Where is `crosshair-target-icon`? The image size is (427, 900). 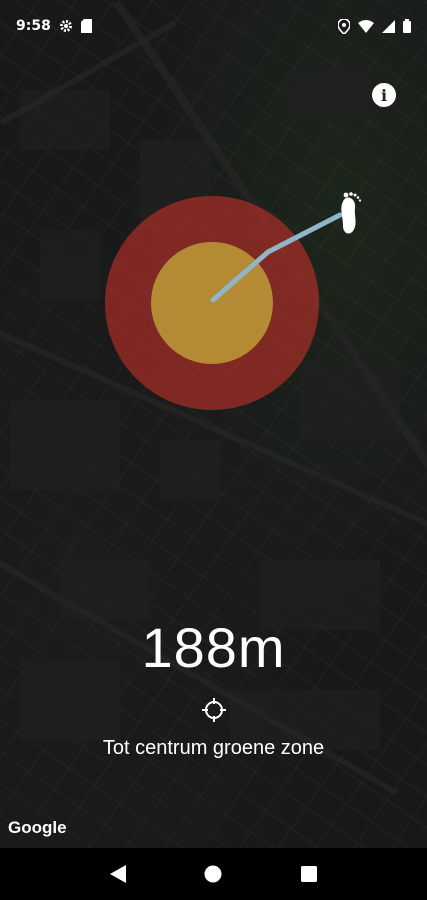 crosshair-target-icon is located at coordinates (214, 712).